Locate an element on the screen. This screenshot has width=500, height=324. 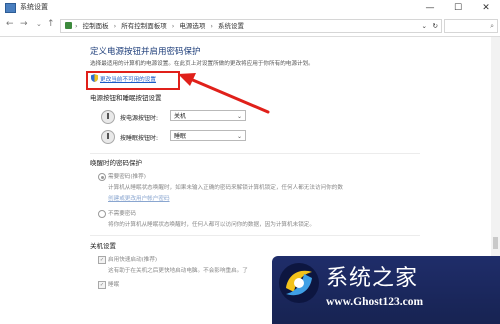
watermark-url: www.Ghost123.com is located at coordinates (375, 302).